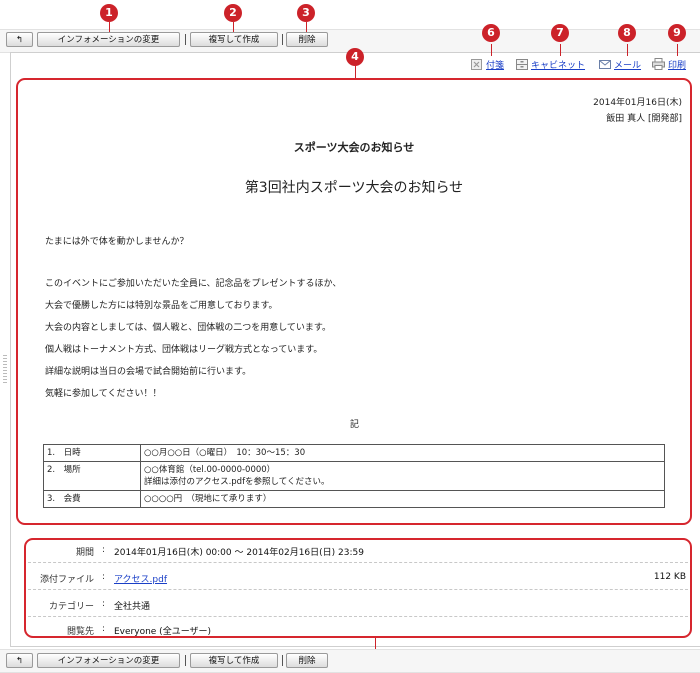 This screenshot has width=700, height=673. Describe the element at coordinates (66, 580) in the screenshot. I see `attachment-label: 添付ファイル` at that location.